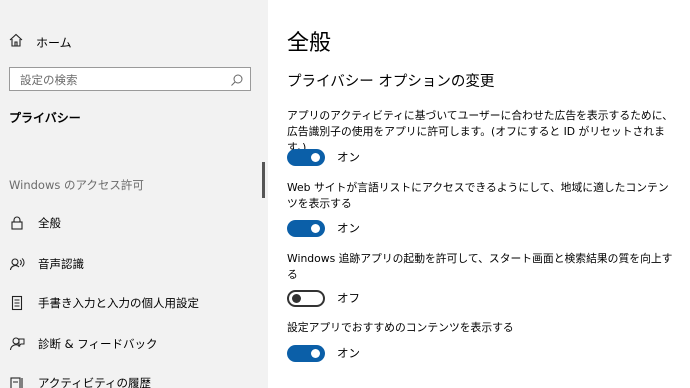 The image size is (690, 388). I want to click on page-title: 全般, so click(309, 43).